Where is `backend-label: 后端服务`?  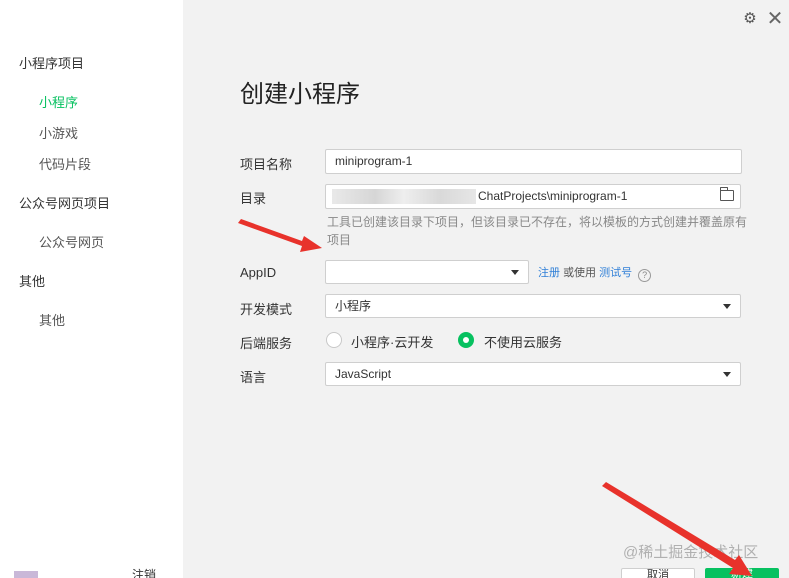
backend-label: 后端服务 is located at coordinates (266, 343).